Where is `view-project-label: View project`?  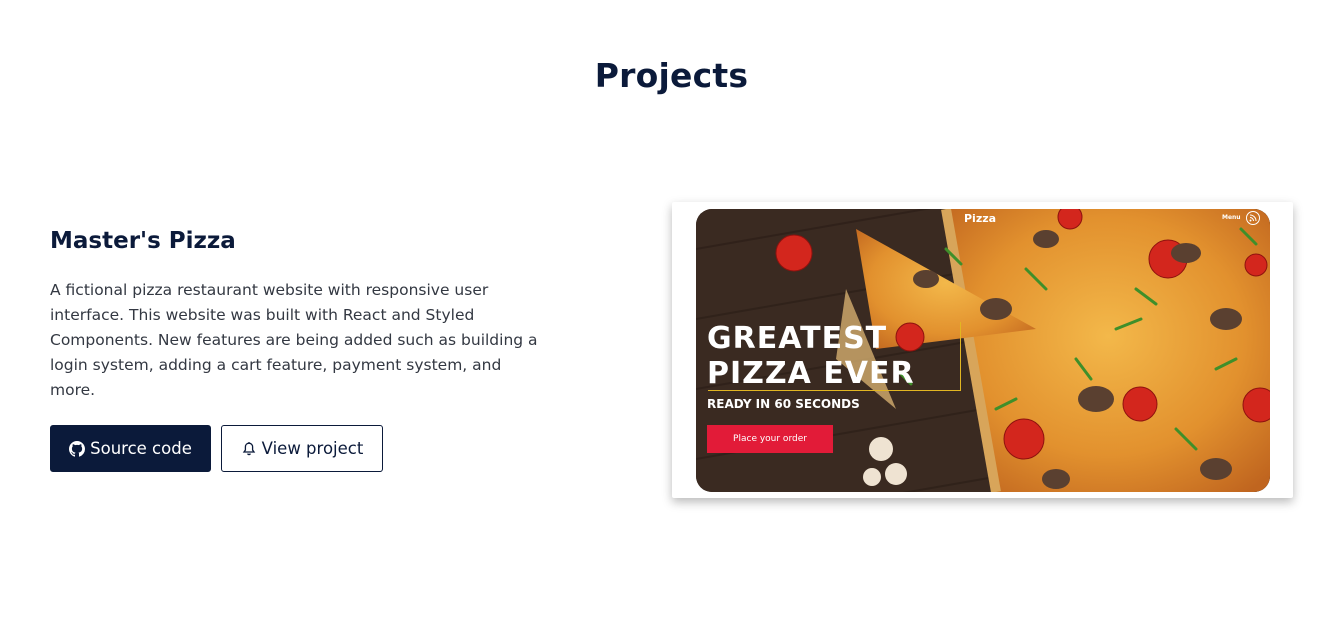
view-project-label: View project is located at coordinates (312, 448).